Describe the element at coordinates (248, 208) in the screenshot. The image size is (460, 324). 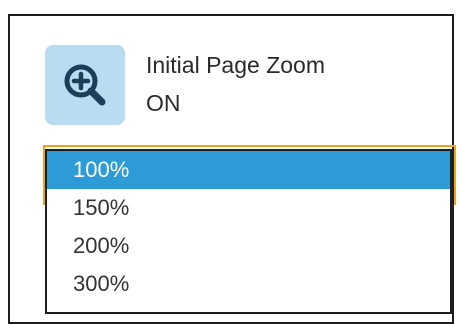
I see `zoom-option-150: 150%` at that location.